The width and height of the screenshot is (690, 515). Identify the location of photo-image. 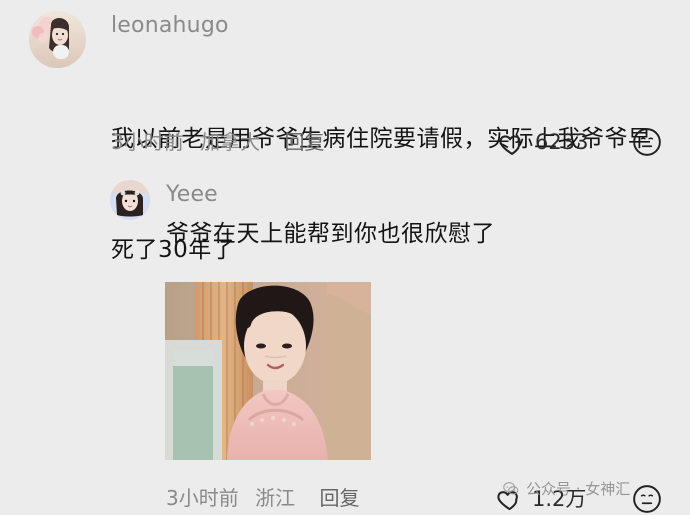
(268, 371).